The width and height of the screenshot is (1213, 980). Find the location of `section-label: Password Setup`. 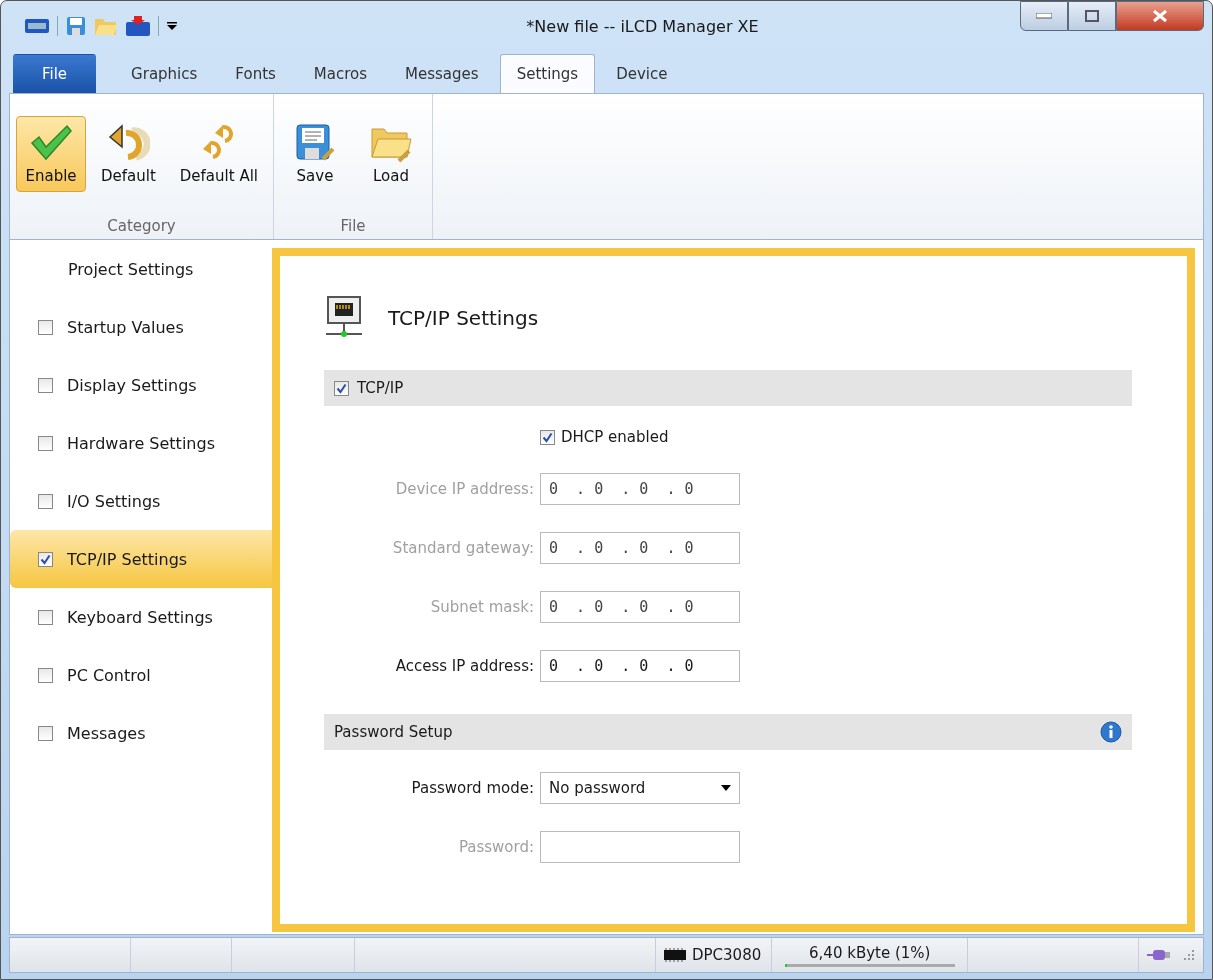

section-label: Password Setup is located at coordinates (393, 732).